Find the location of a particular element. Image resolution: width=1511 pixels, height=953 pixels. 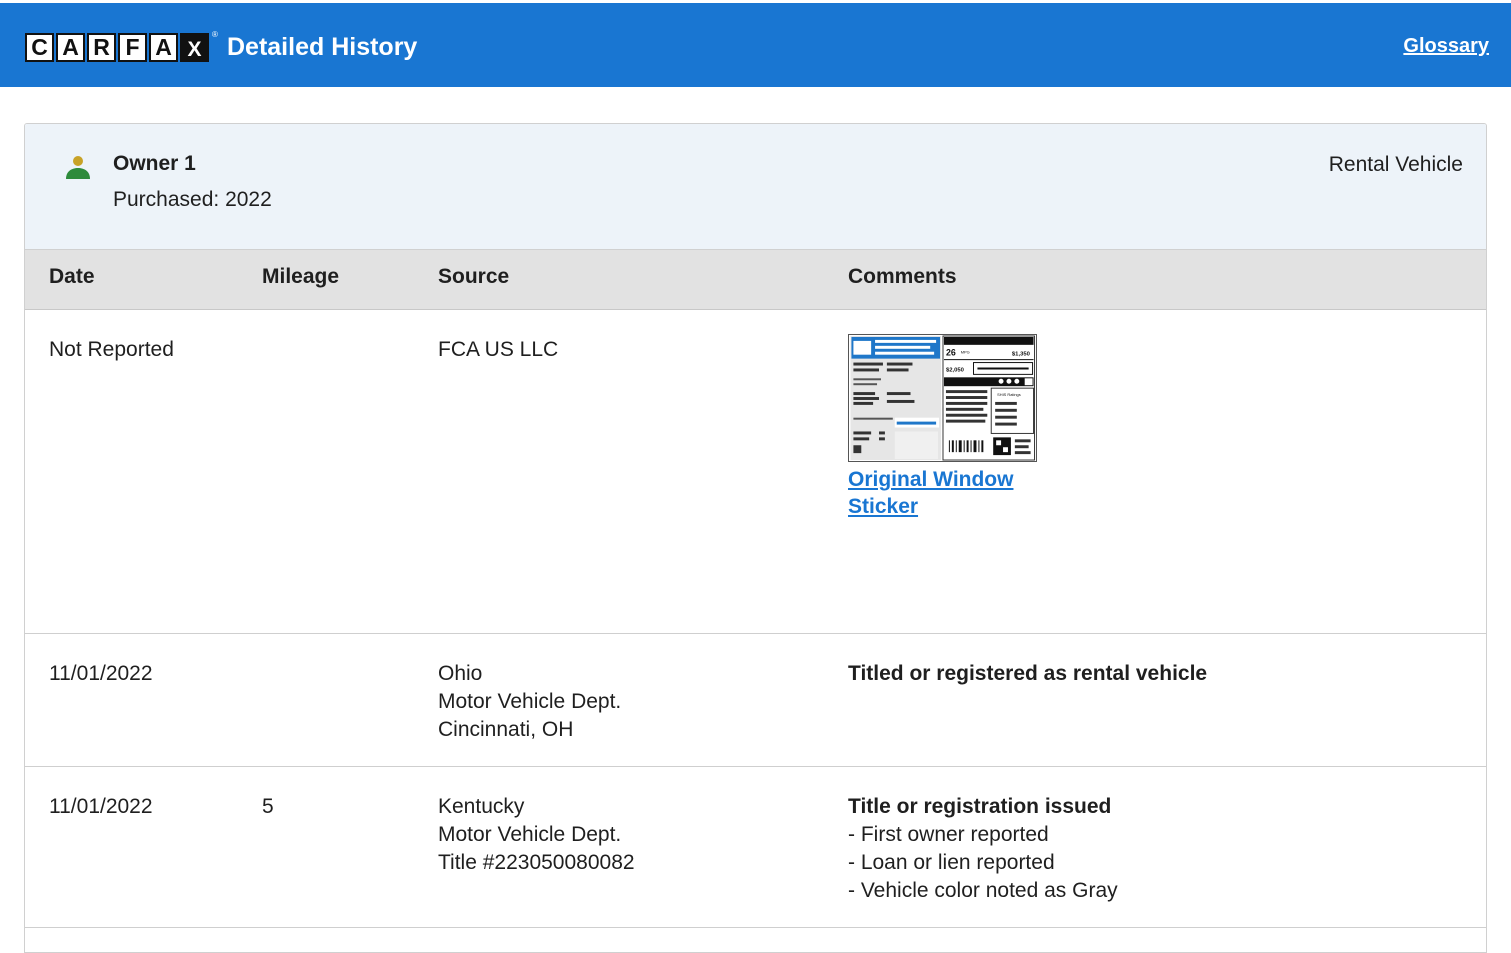

row-date: Not Reported is located at coordinates (111, 349).